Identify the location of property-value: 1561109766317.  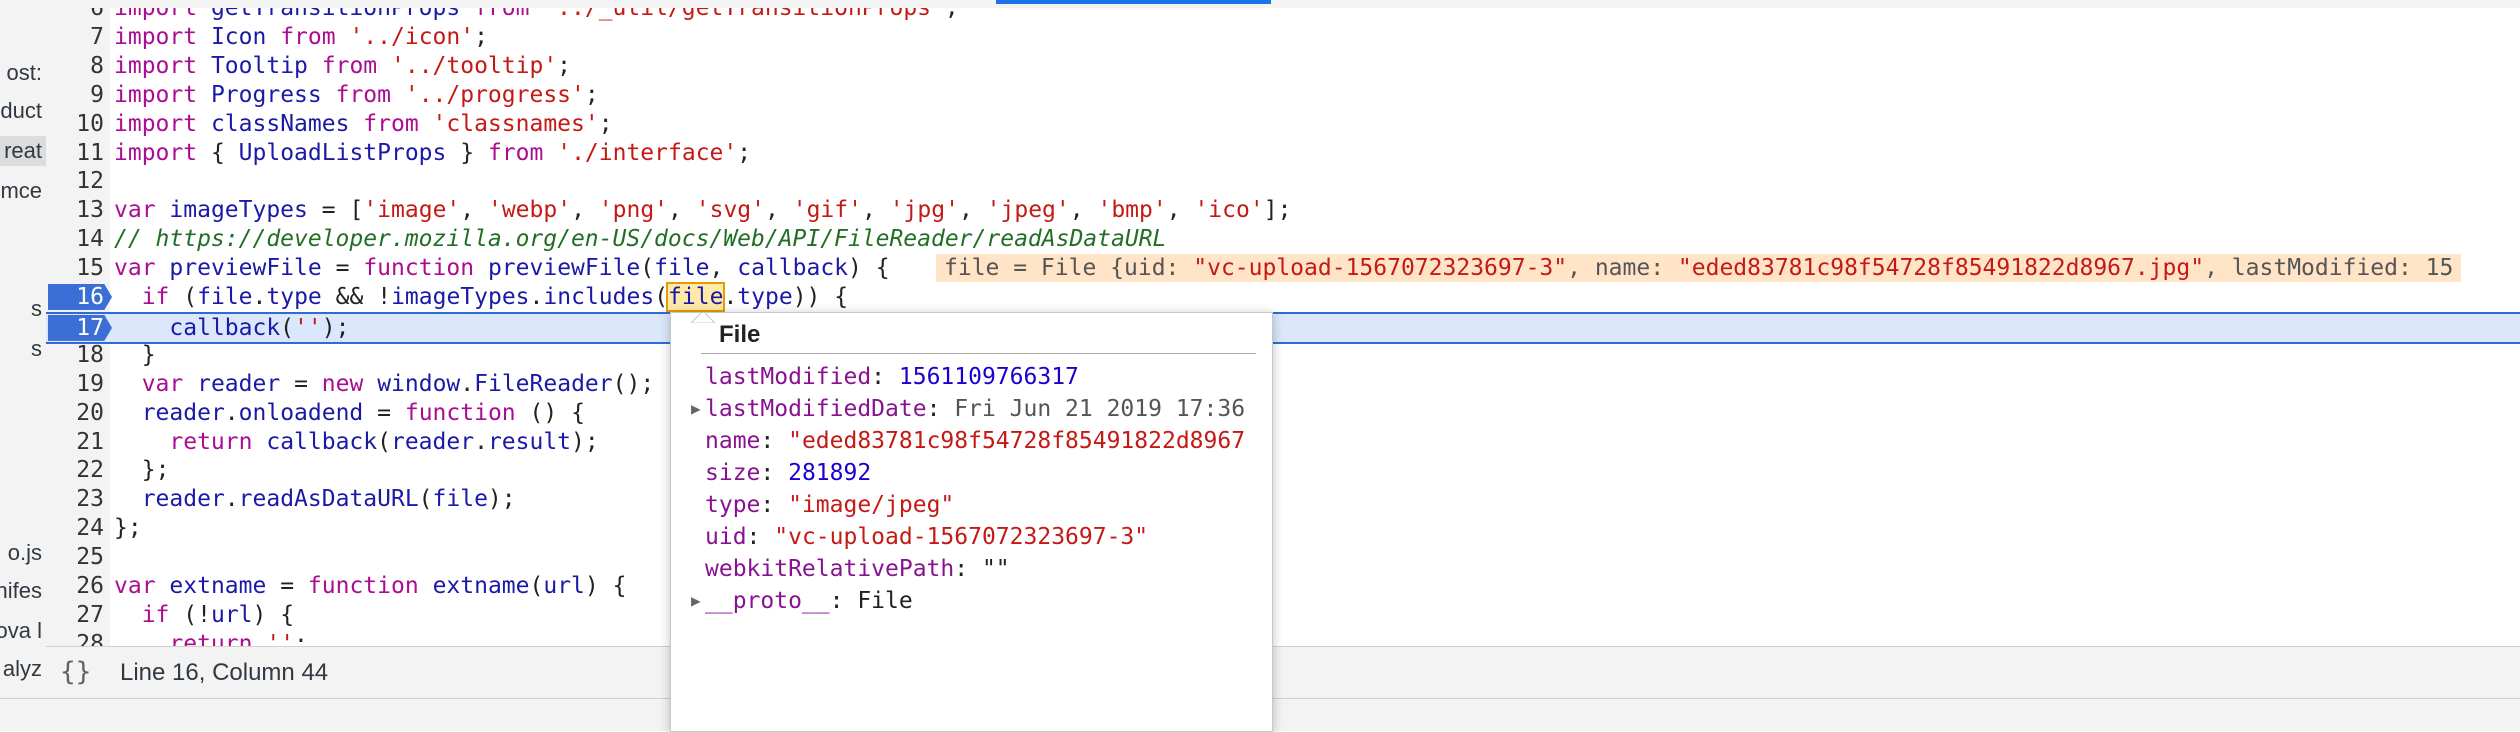
(988, 377).